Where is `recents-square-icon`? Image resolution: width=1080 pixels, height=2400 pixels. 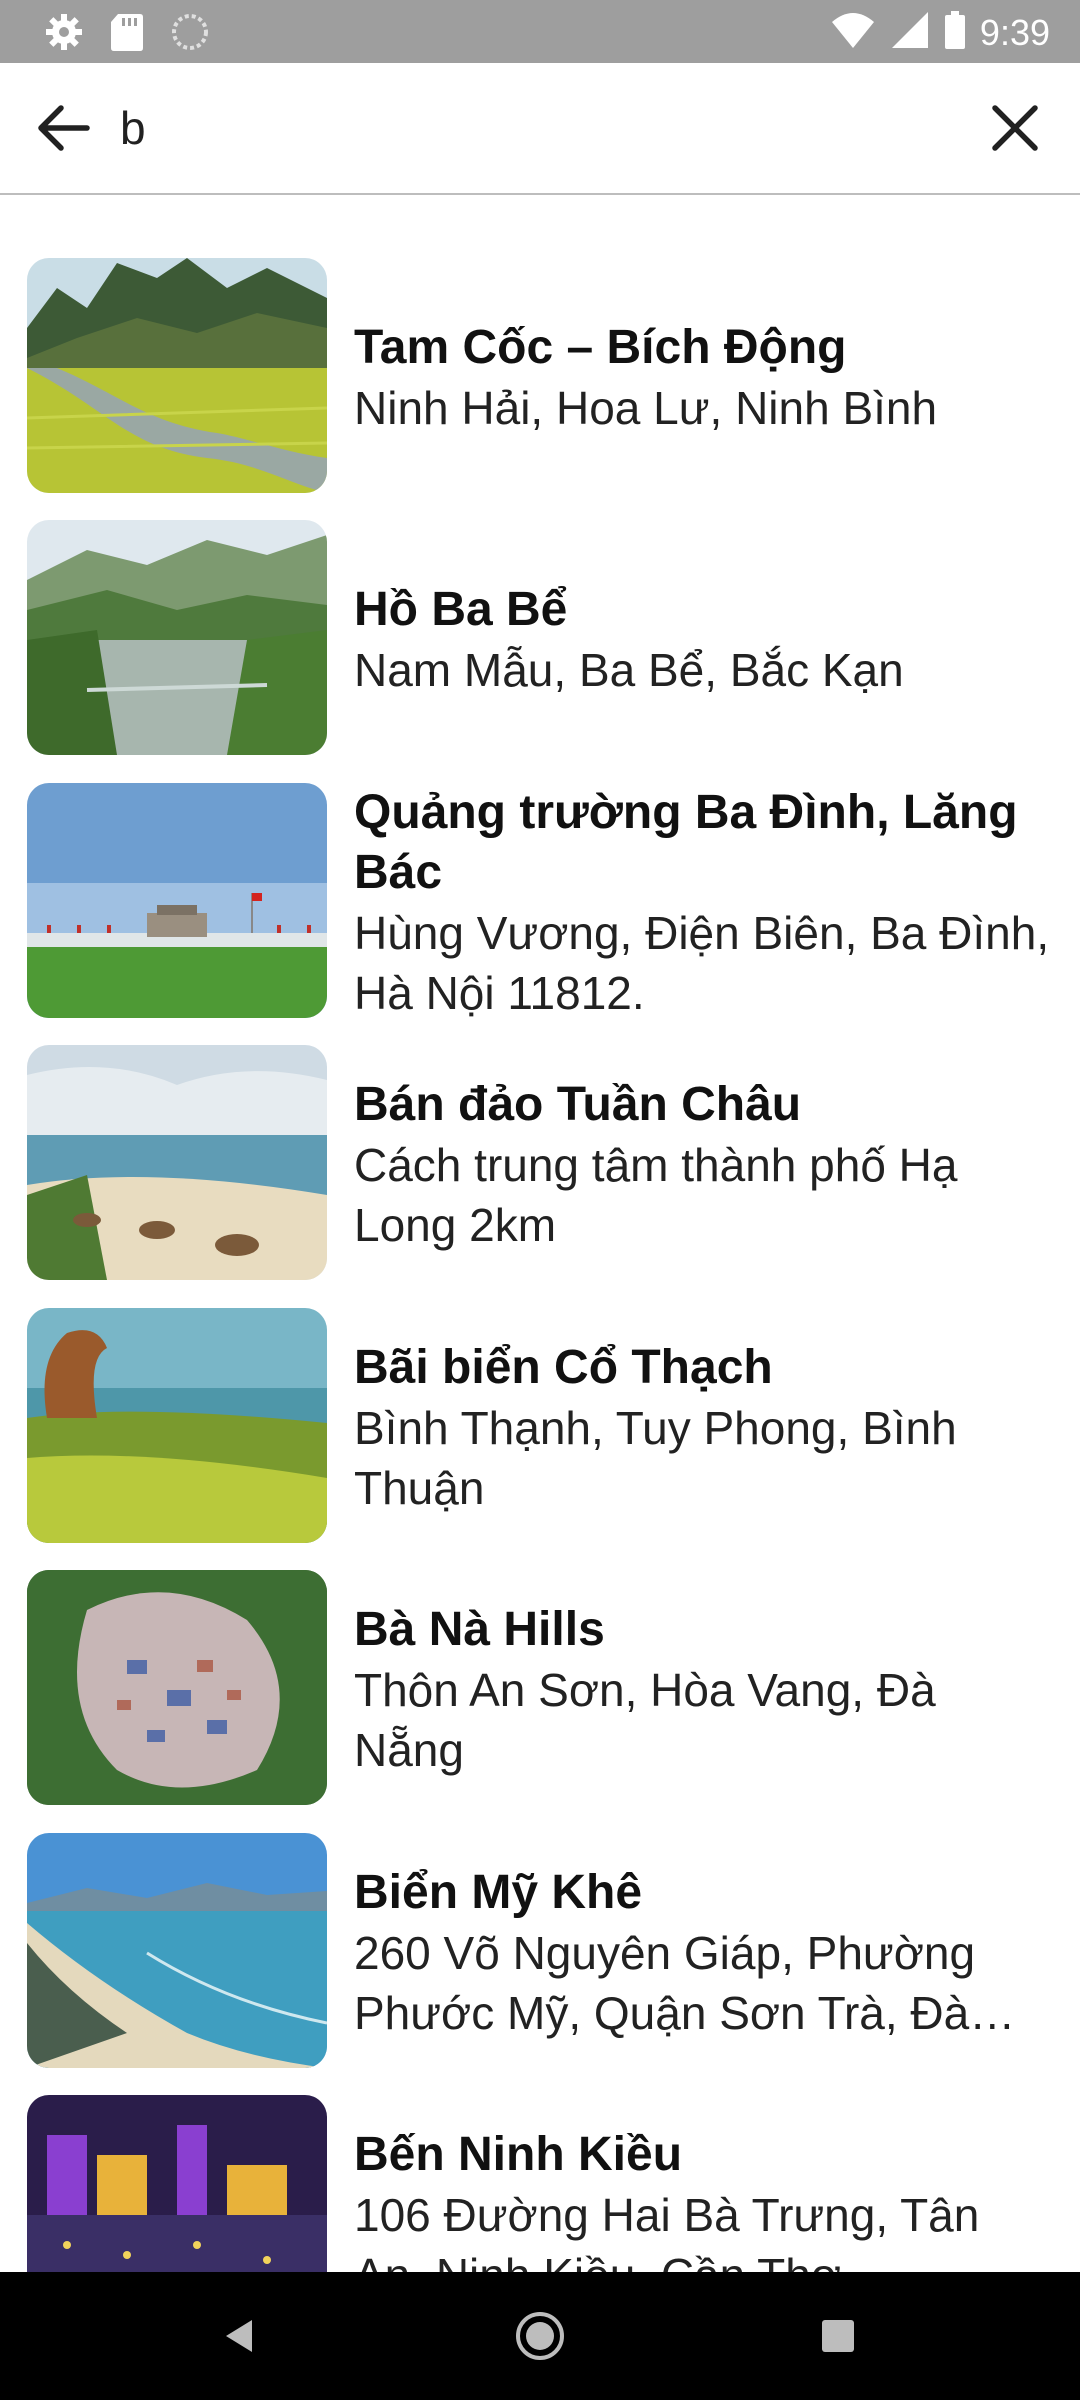
recents-square-icon is located at coordinates (838, 2336).